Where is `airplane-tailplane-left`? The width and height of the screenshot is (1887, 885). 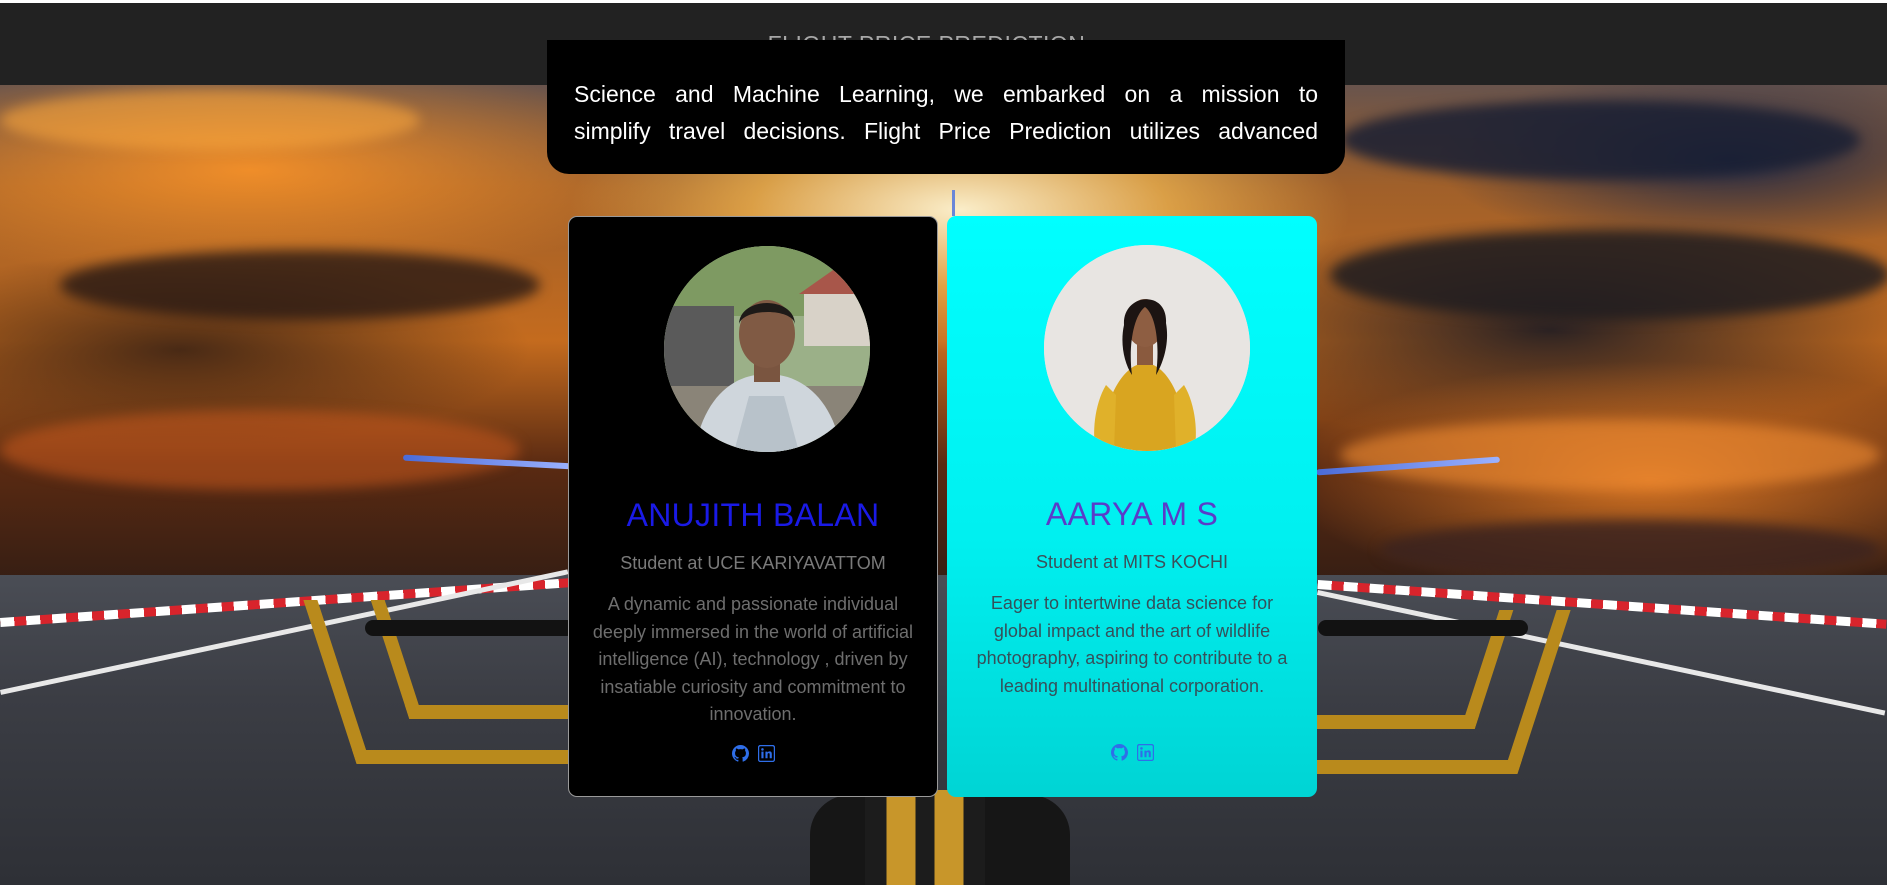
airplane-tailplane-left is located at coordinates (470, 628).